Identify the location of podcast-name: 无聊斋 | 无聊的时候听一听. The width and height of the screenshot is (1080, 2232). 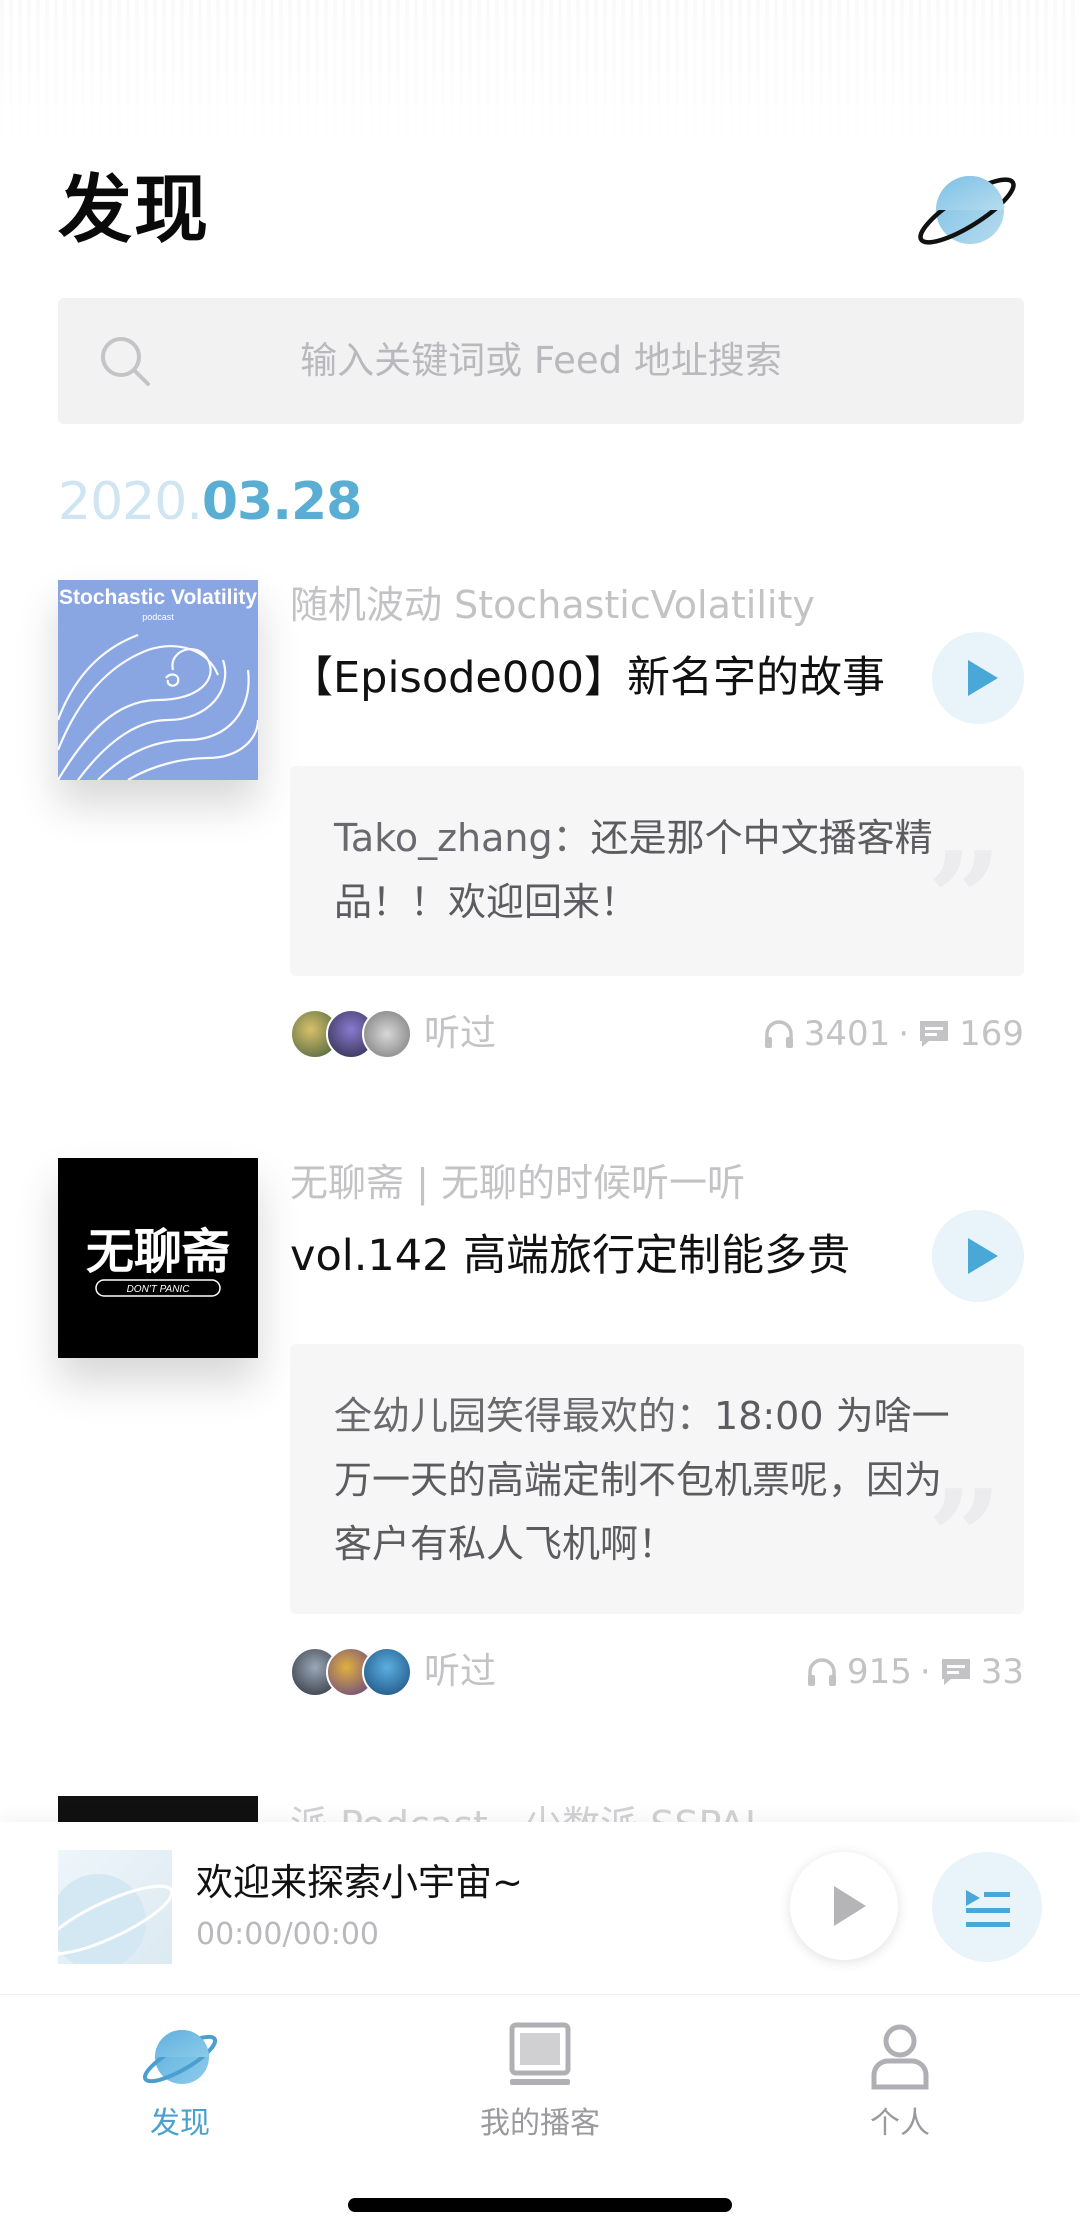
(517, 1183).